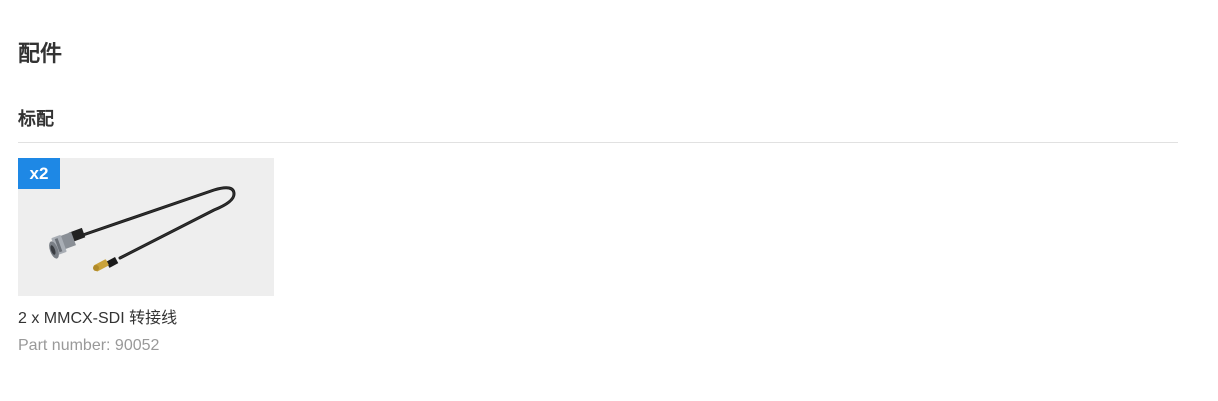 The image size is (1218, 401). Describe the element at coordinates (36, 119) in the screenshot. I see `subsection-title: 标配` at that location.